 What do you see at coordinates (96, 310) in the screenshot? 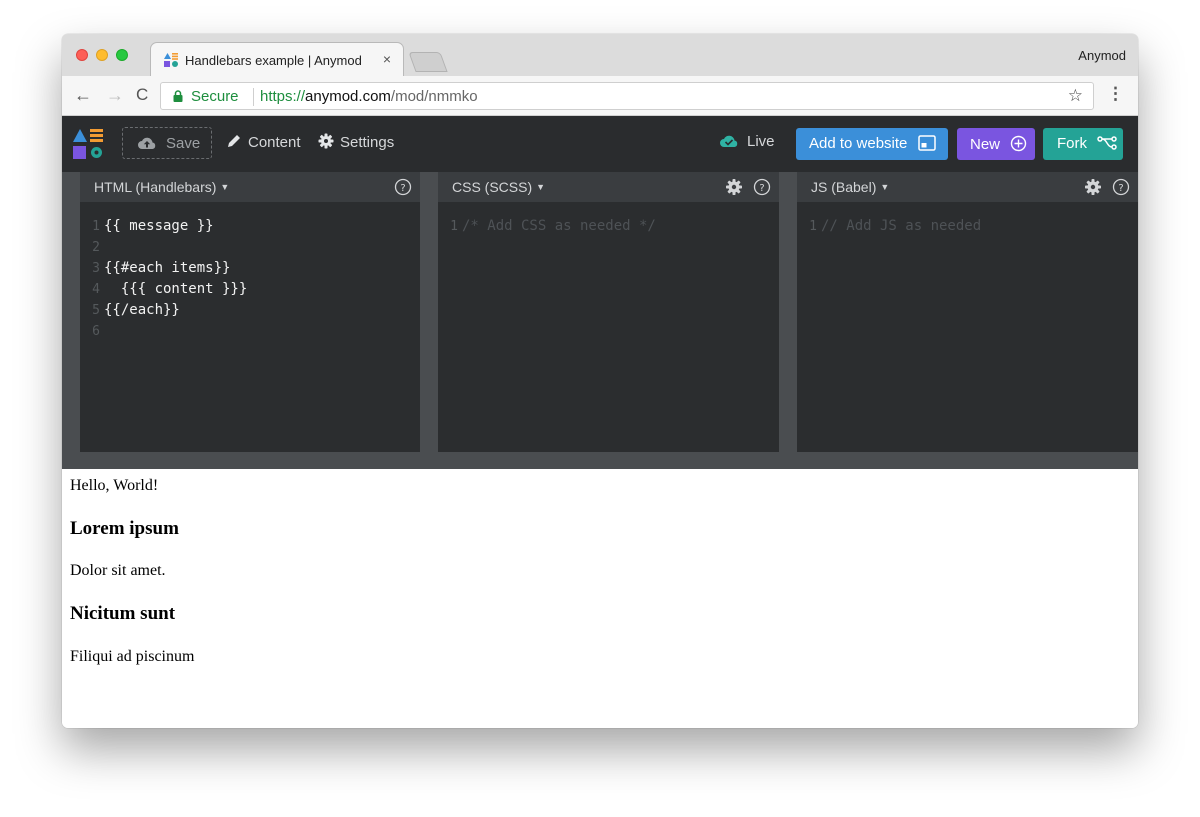
I see `line-number: 5` at bounding box center [96, 310].